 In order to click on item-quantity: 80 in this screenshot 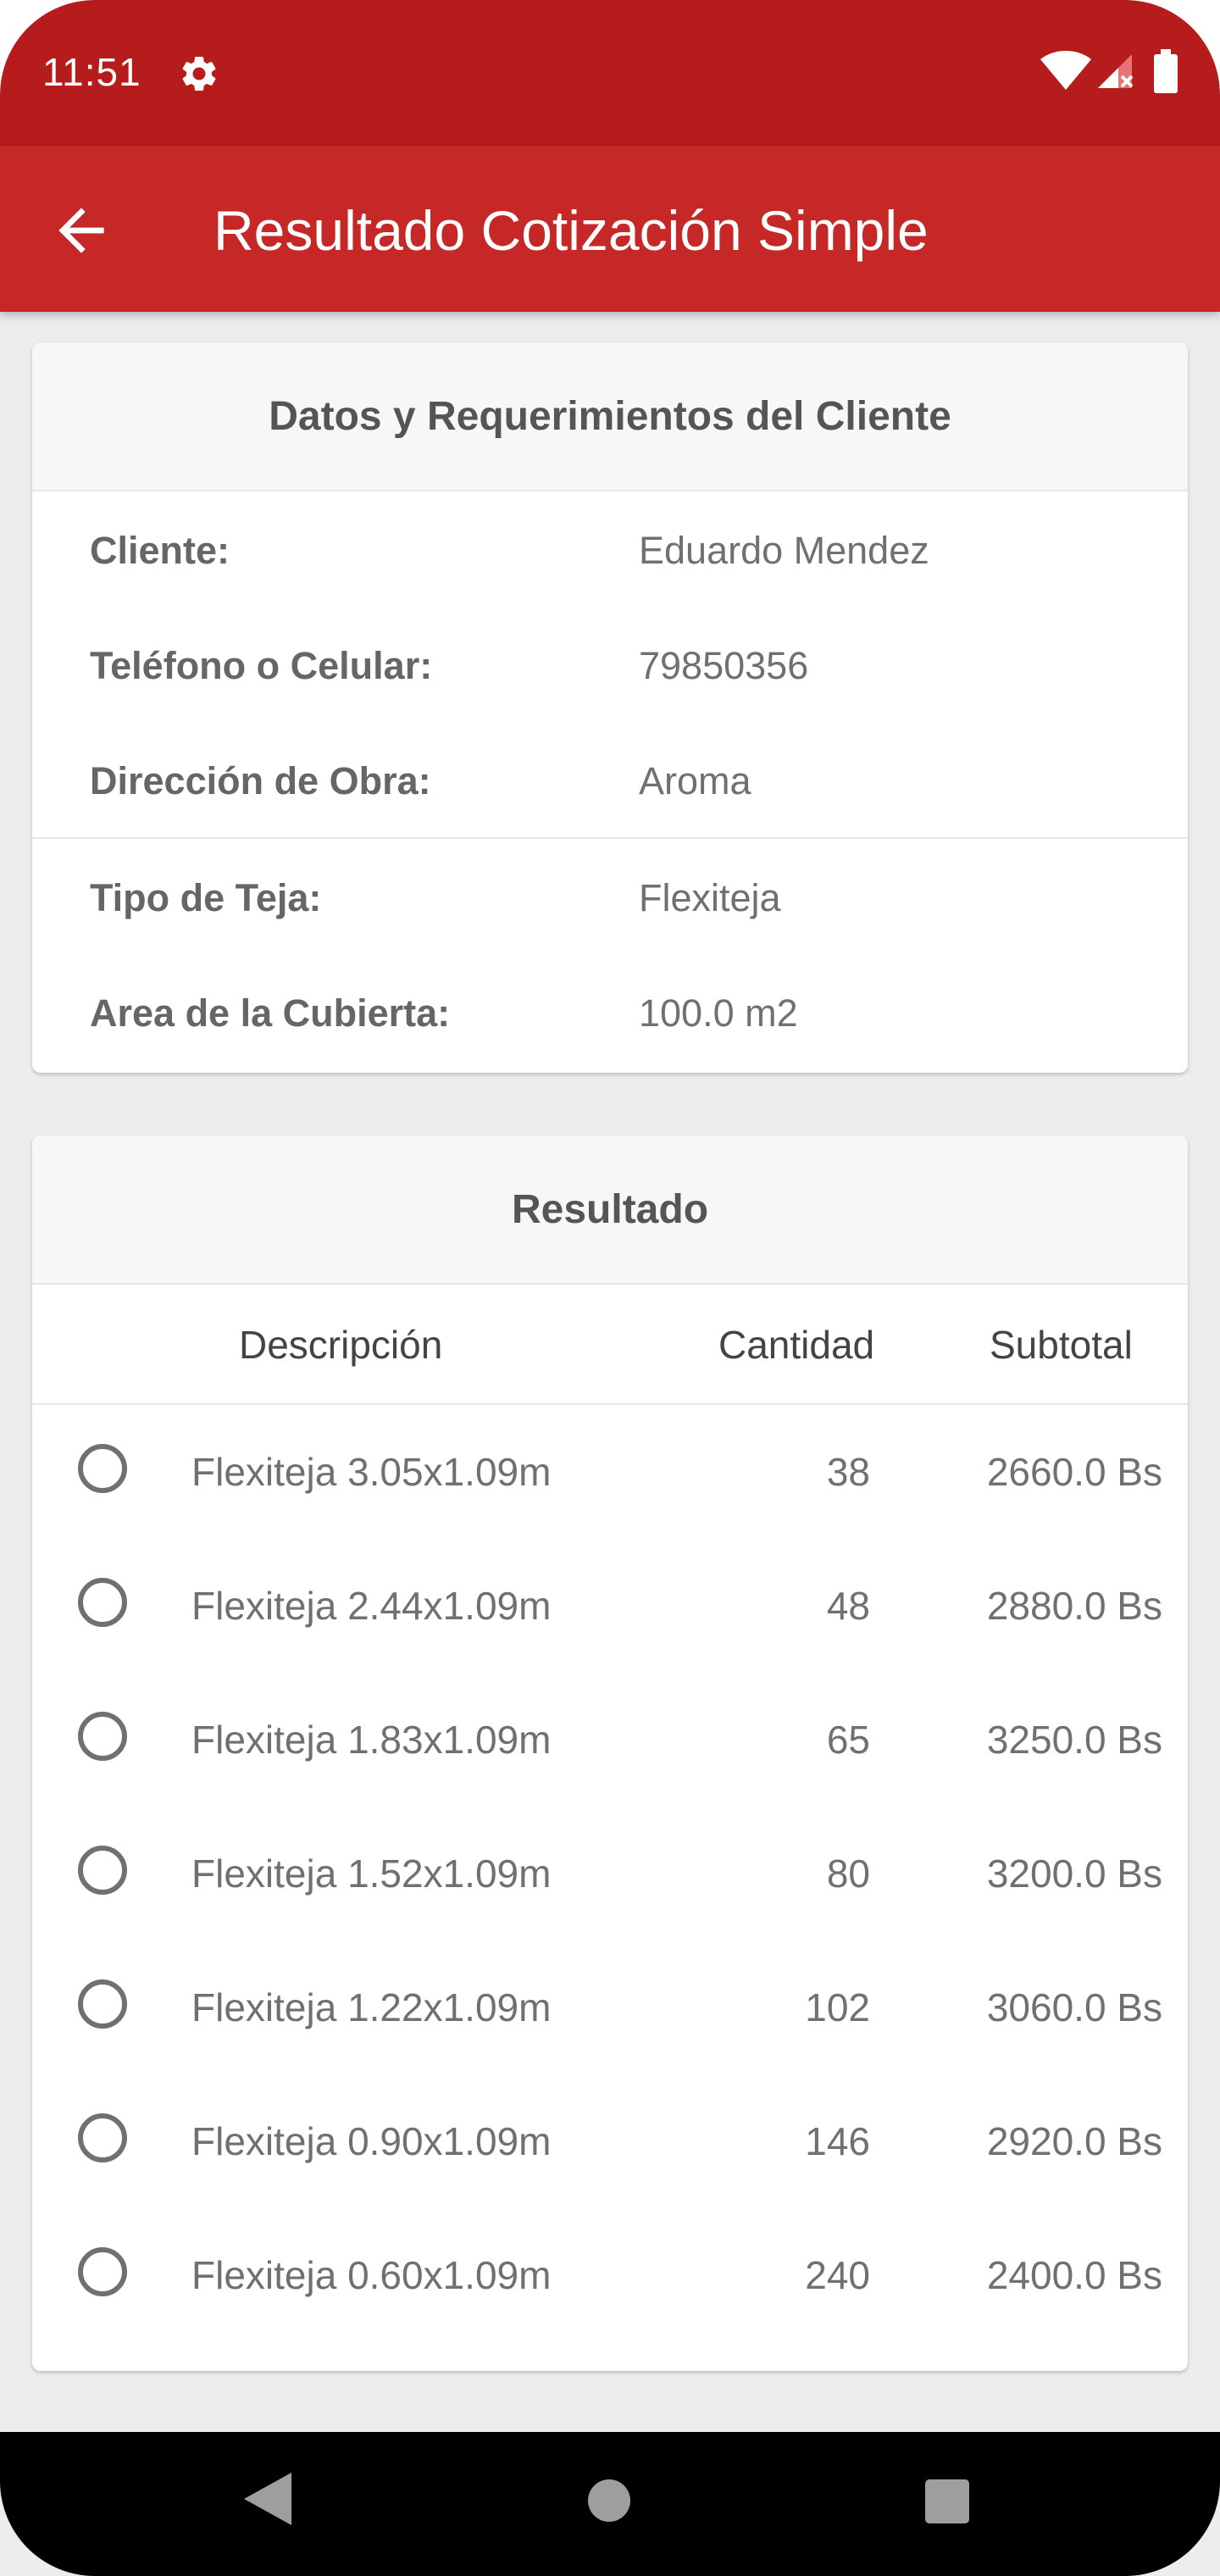, I will do `click(848, 1874)`.